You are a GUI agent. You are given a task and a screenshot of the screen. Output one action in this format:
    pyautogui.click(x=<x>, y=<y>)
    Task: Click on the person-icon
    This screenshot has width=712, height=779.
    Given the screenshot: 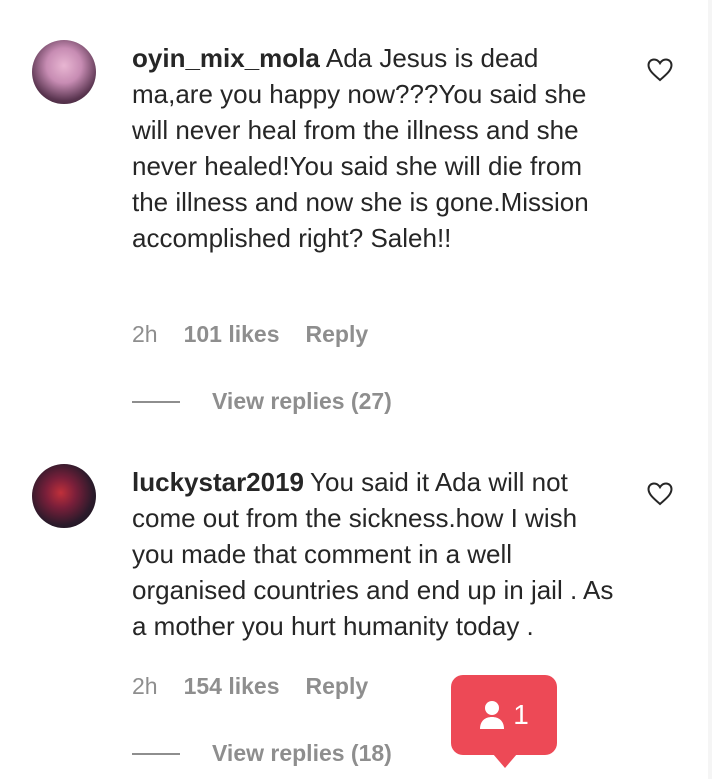 What is the action you would take?
    pyautogui.click(x=492, y=715)
    